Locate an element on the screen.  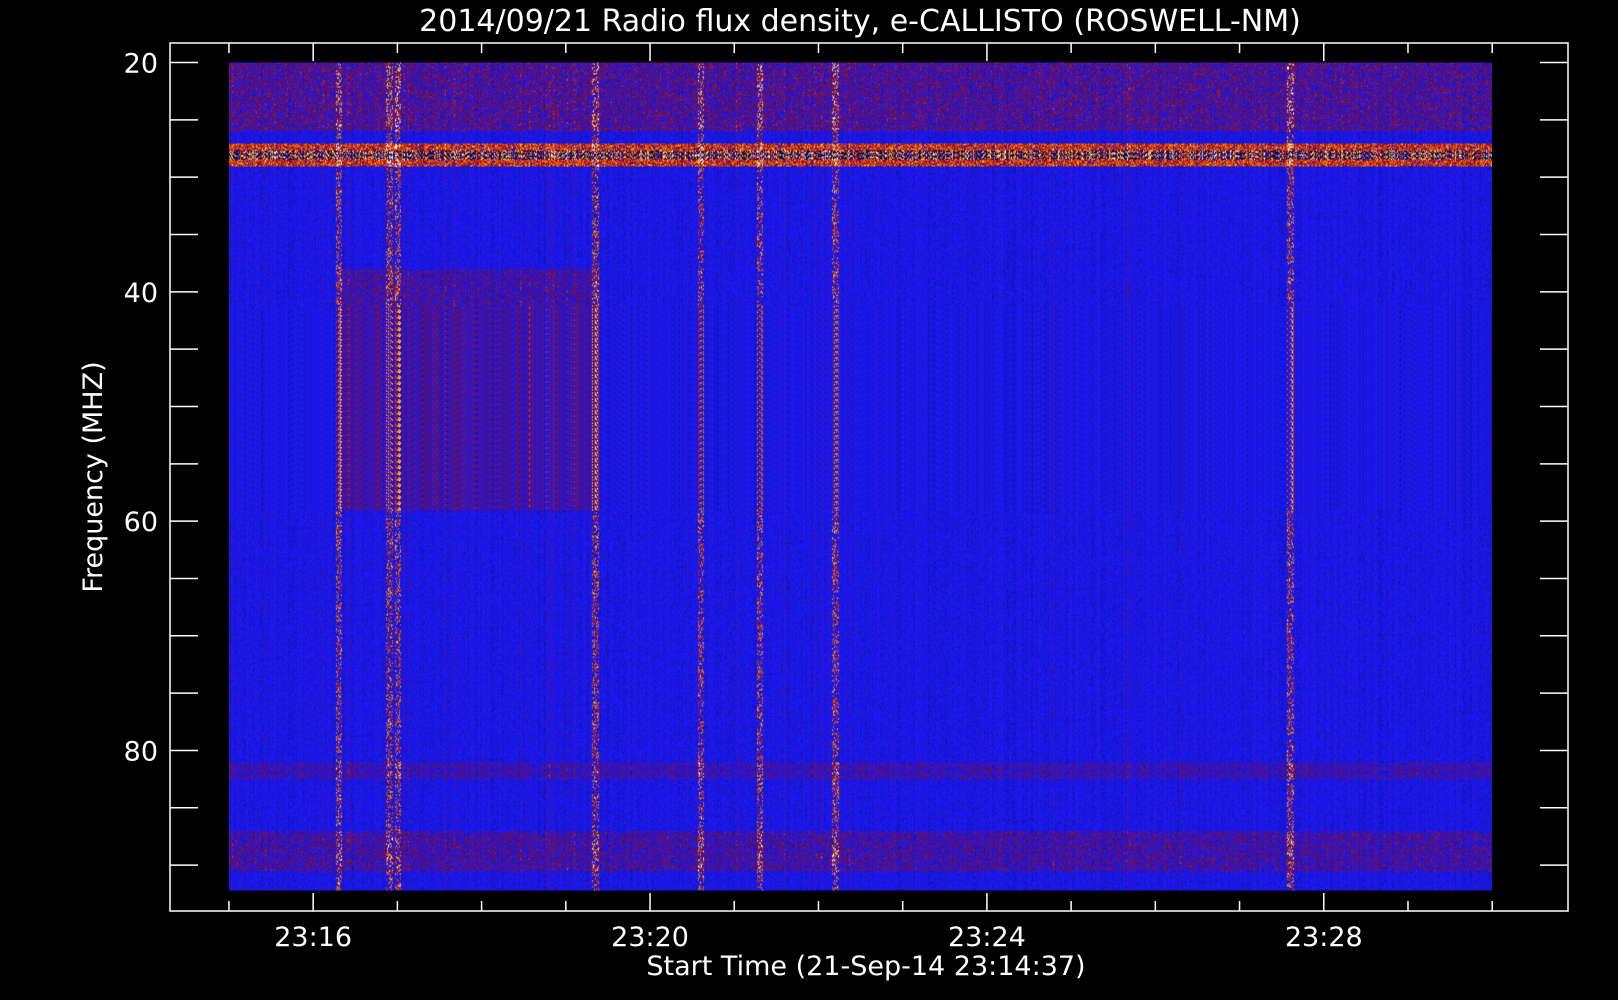
y-tick-label: 60 is located at coordinates (141, 522).